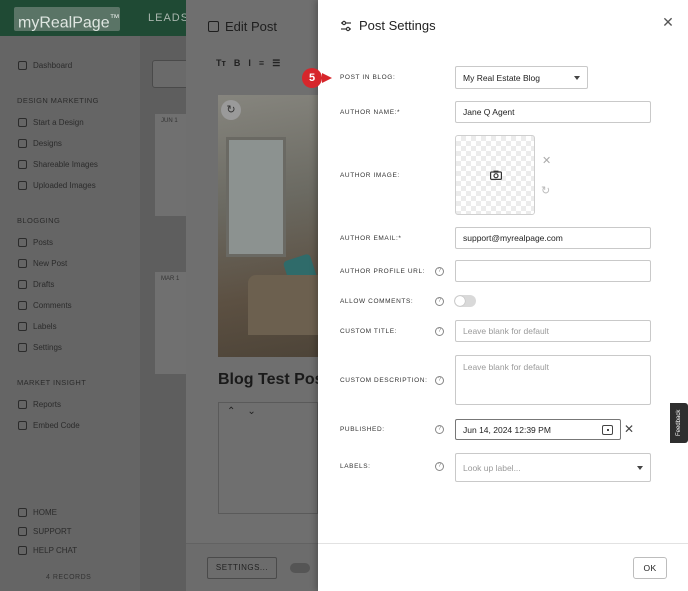  Describe the element at coordinates (553, 331) in the screenshot. I see `custom-title-input: Leave blank for default` at that location.